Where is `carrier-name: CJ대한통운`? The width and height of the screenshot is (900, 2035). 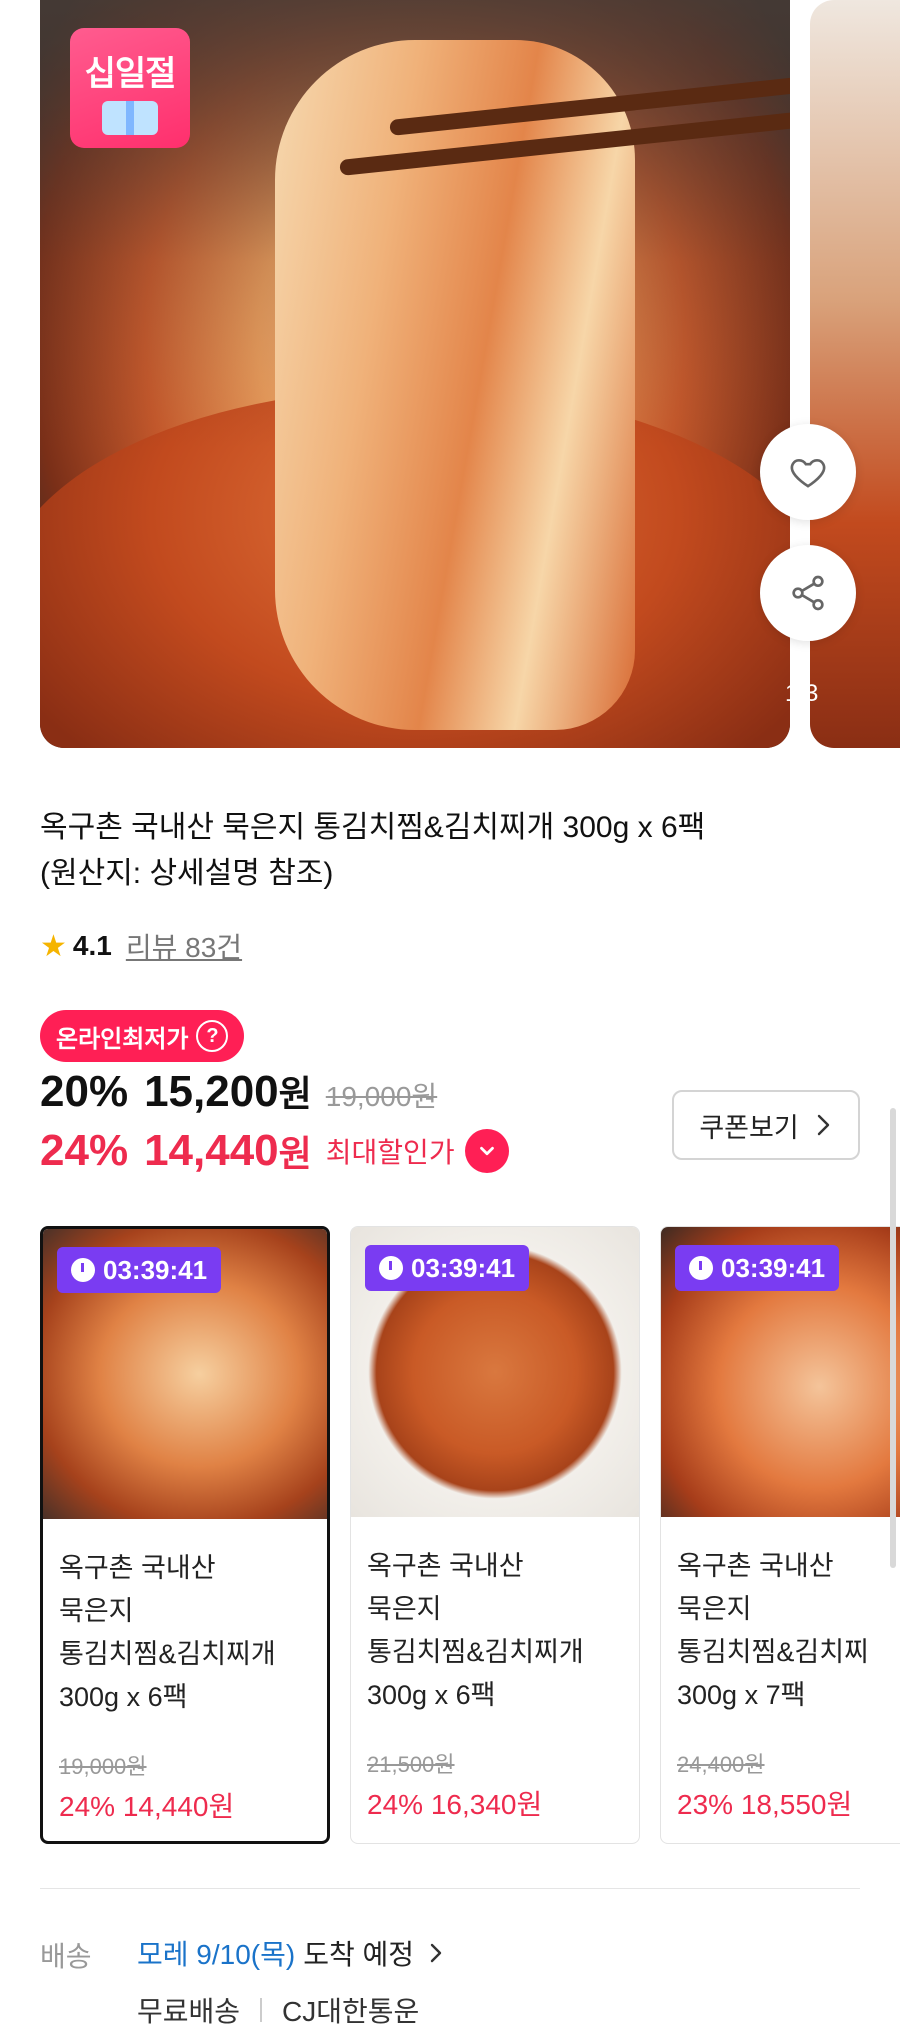
carrier-name: CJ대한통운 is located at coordinates (351, 2011).